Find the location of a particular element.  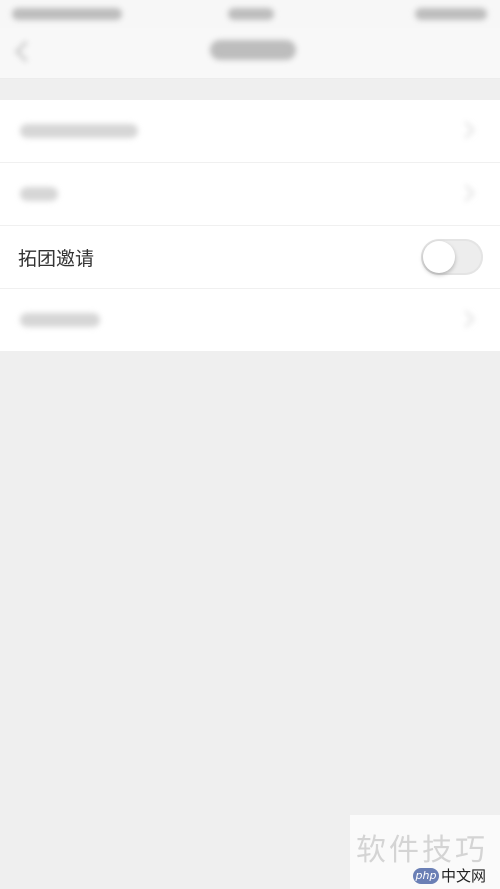

invite-toggle is located at coordinates (452, 257).